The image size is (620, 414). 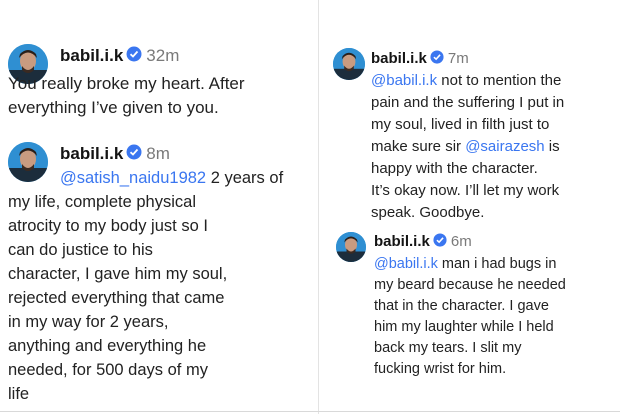 What do you see at coordinates (464, 327) in the screenshot?
I see `post-line: him my laughter while I held` at bounding box center [464, 327].